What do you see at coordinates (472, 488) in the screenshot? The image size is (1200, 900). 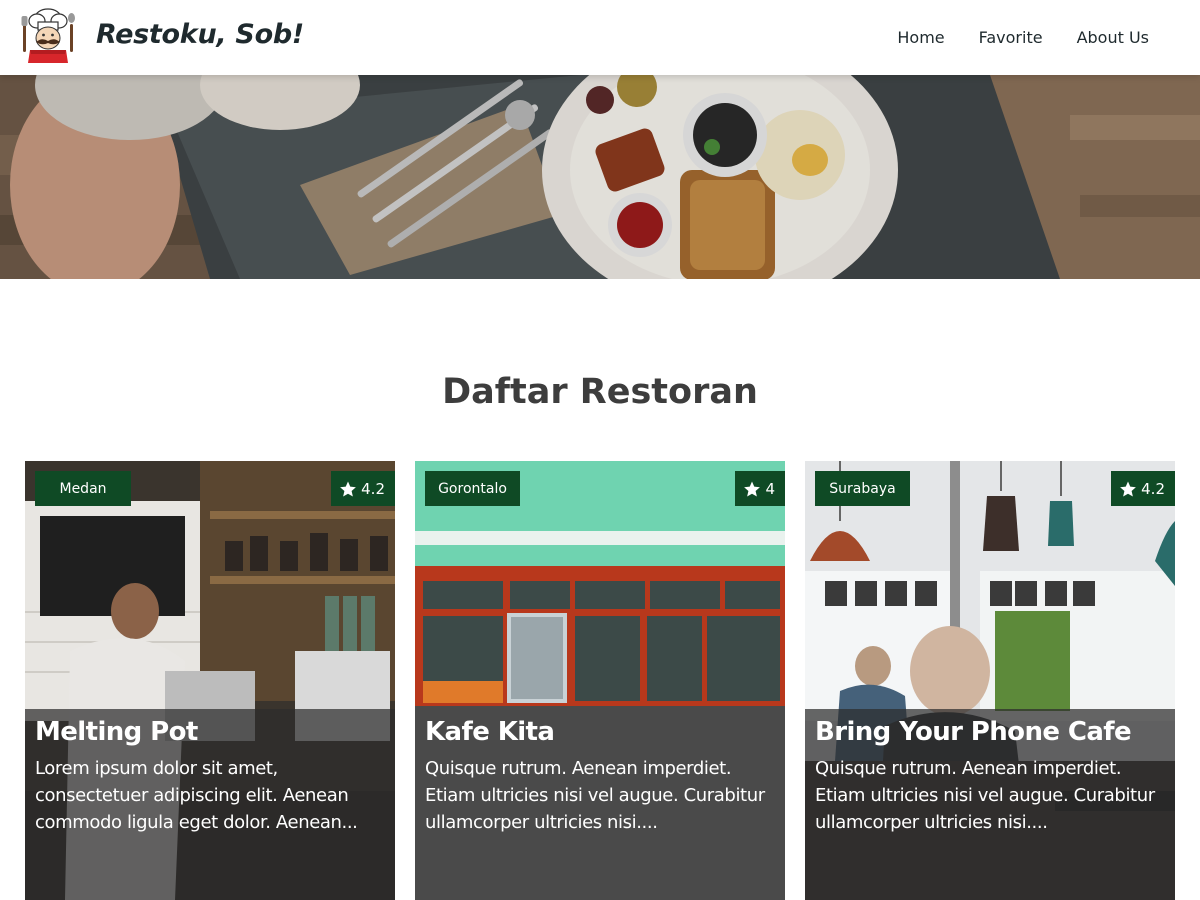 I see `city-tag: Gorontalo` at bounding box center [472, 488].